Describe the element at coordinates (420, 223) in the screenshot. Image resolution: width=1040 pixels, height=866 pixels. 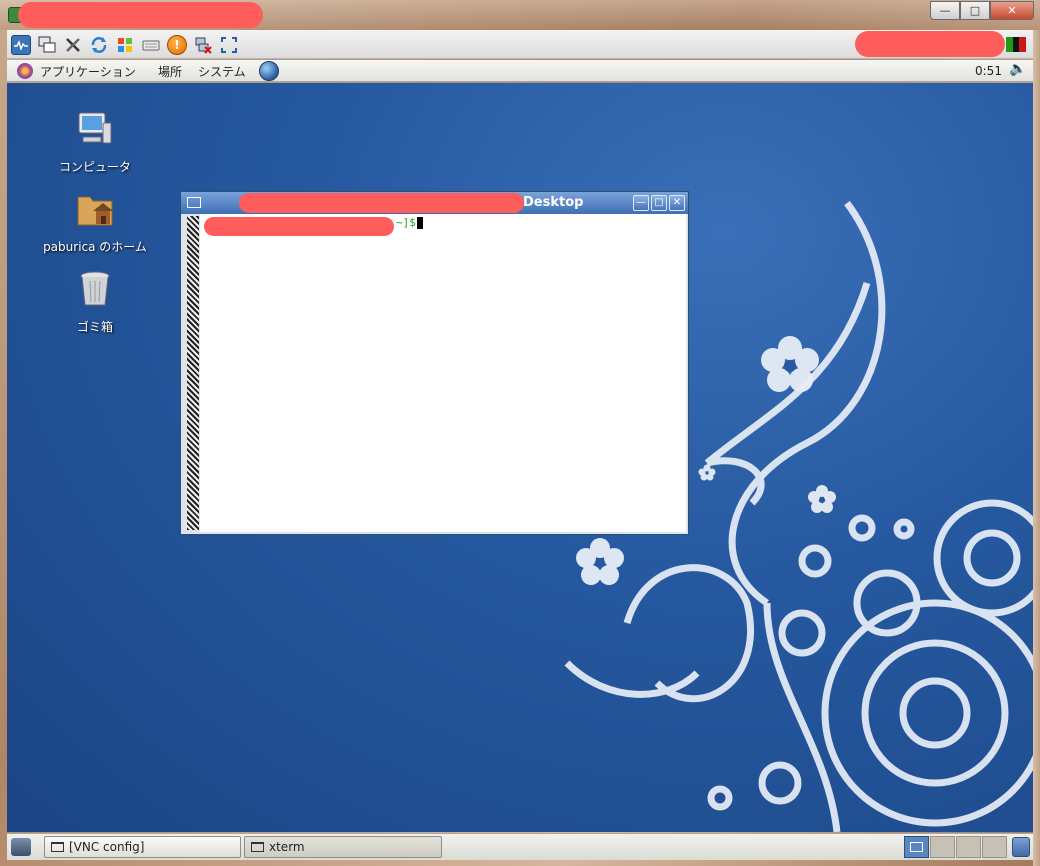
I see `terminal-cursor` at that location.